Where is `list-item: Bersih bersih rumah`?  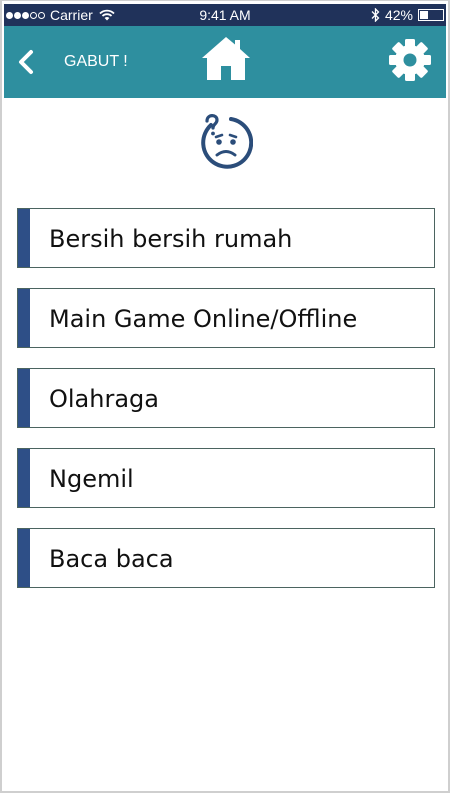 list-item: Bersih bersih rumah is located at coordinates (226, 238).